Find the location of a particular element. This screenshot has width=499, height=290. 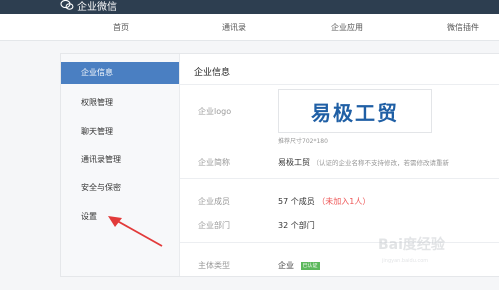

watermark-text: Bai度经验 is located at coordinates (411, 245).